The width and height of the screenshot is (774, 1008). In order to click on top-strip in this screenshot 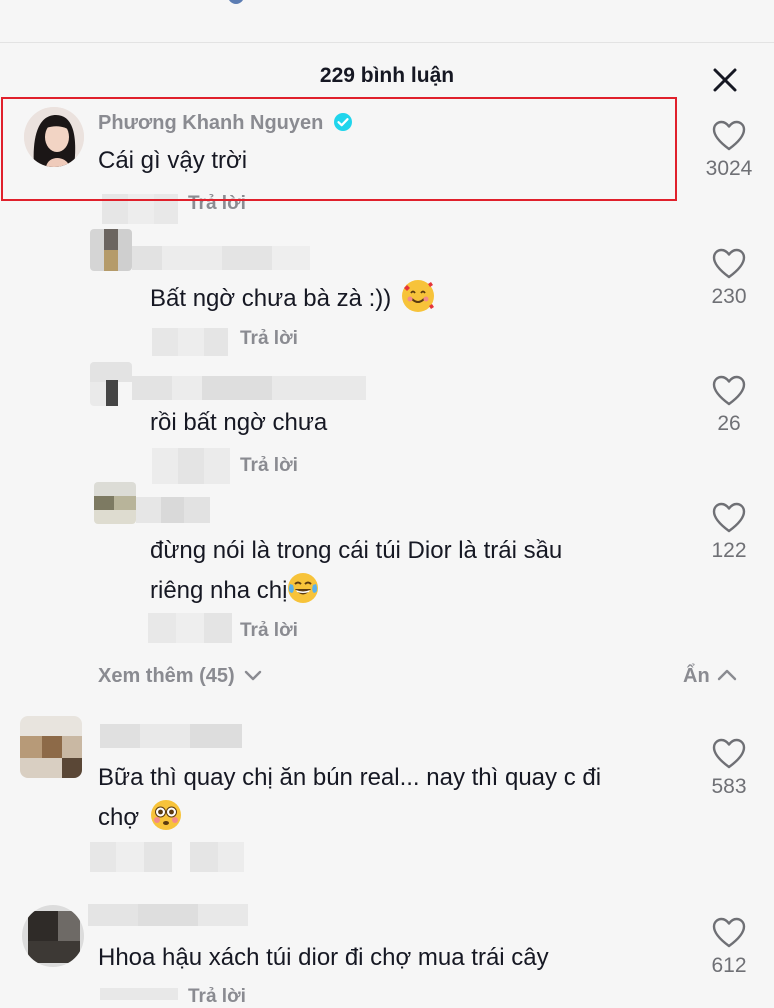, I will do `click(387, 21)`.